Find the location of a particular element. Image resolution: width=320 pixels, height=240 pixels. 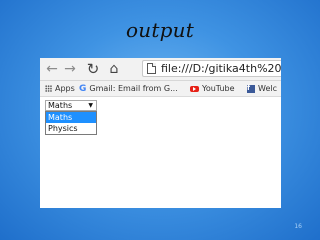

google-g-icon: G is located at coordinates (83, 88).